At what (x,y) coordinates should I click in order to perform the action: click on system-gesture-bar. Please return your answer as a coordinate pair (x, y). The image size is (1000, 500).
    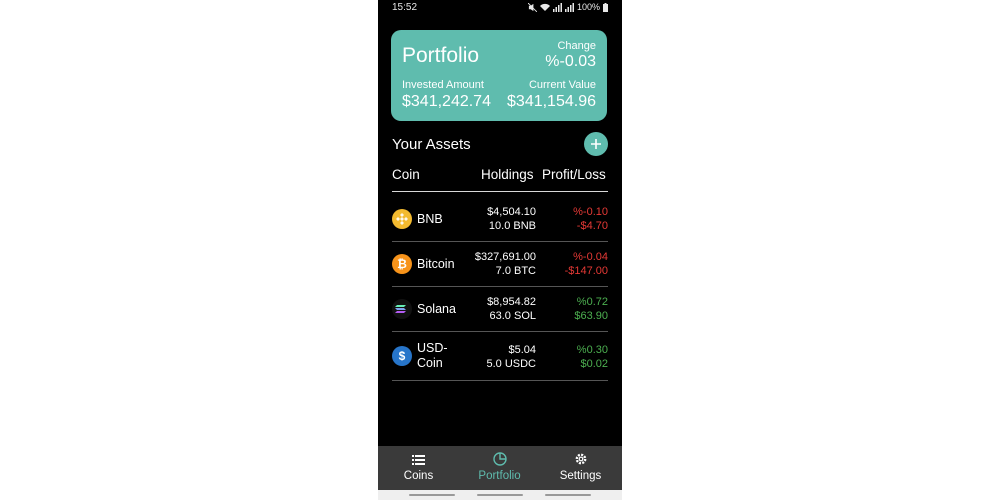
    Looking at the image, I should click on (500, 495).